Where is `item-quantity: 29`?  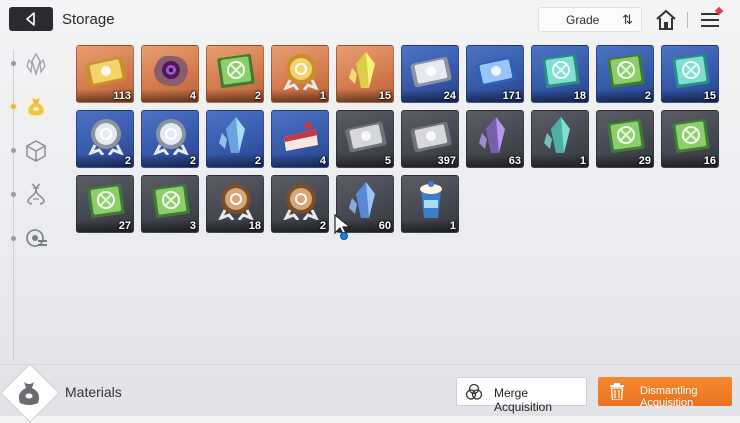
item-quantity: 29 is located at coordinates (644, 161).